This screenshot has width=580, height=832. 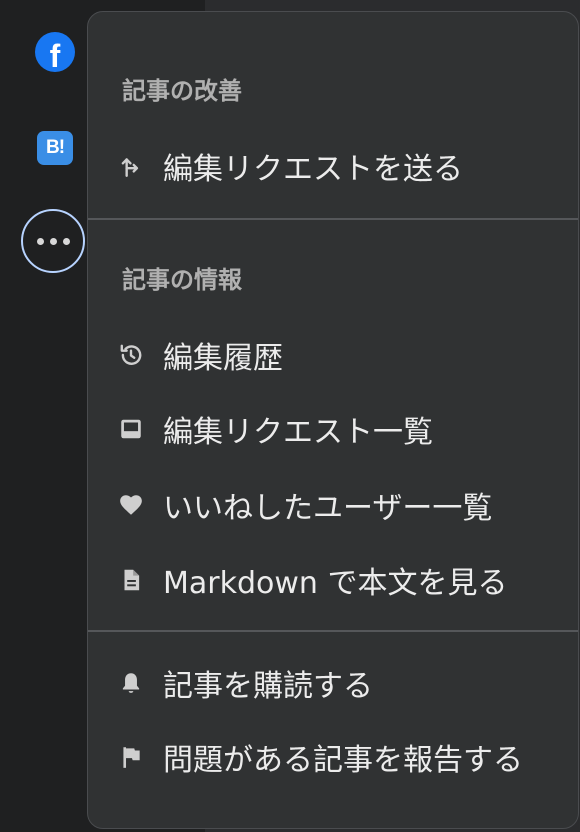 What do you see at coordinates (182, 280) in the screenshot?
I see `section-title-info: 記事の情報` at bounding box center [182, 280].